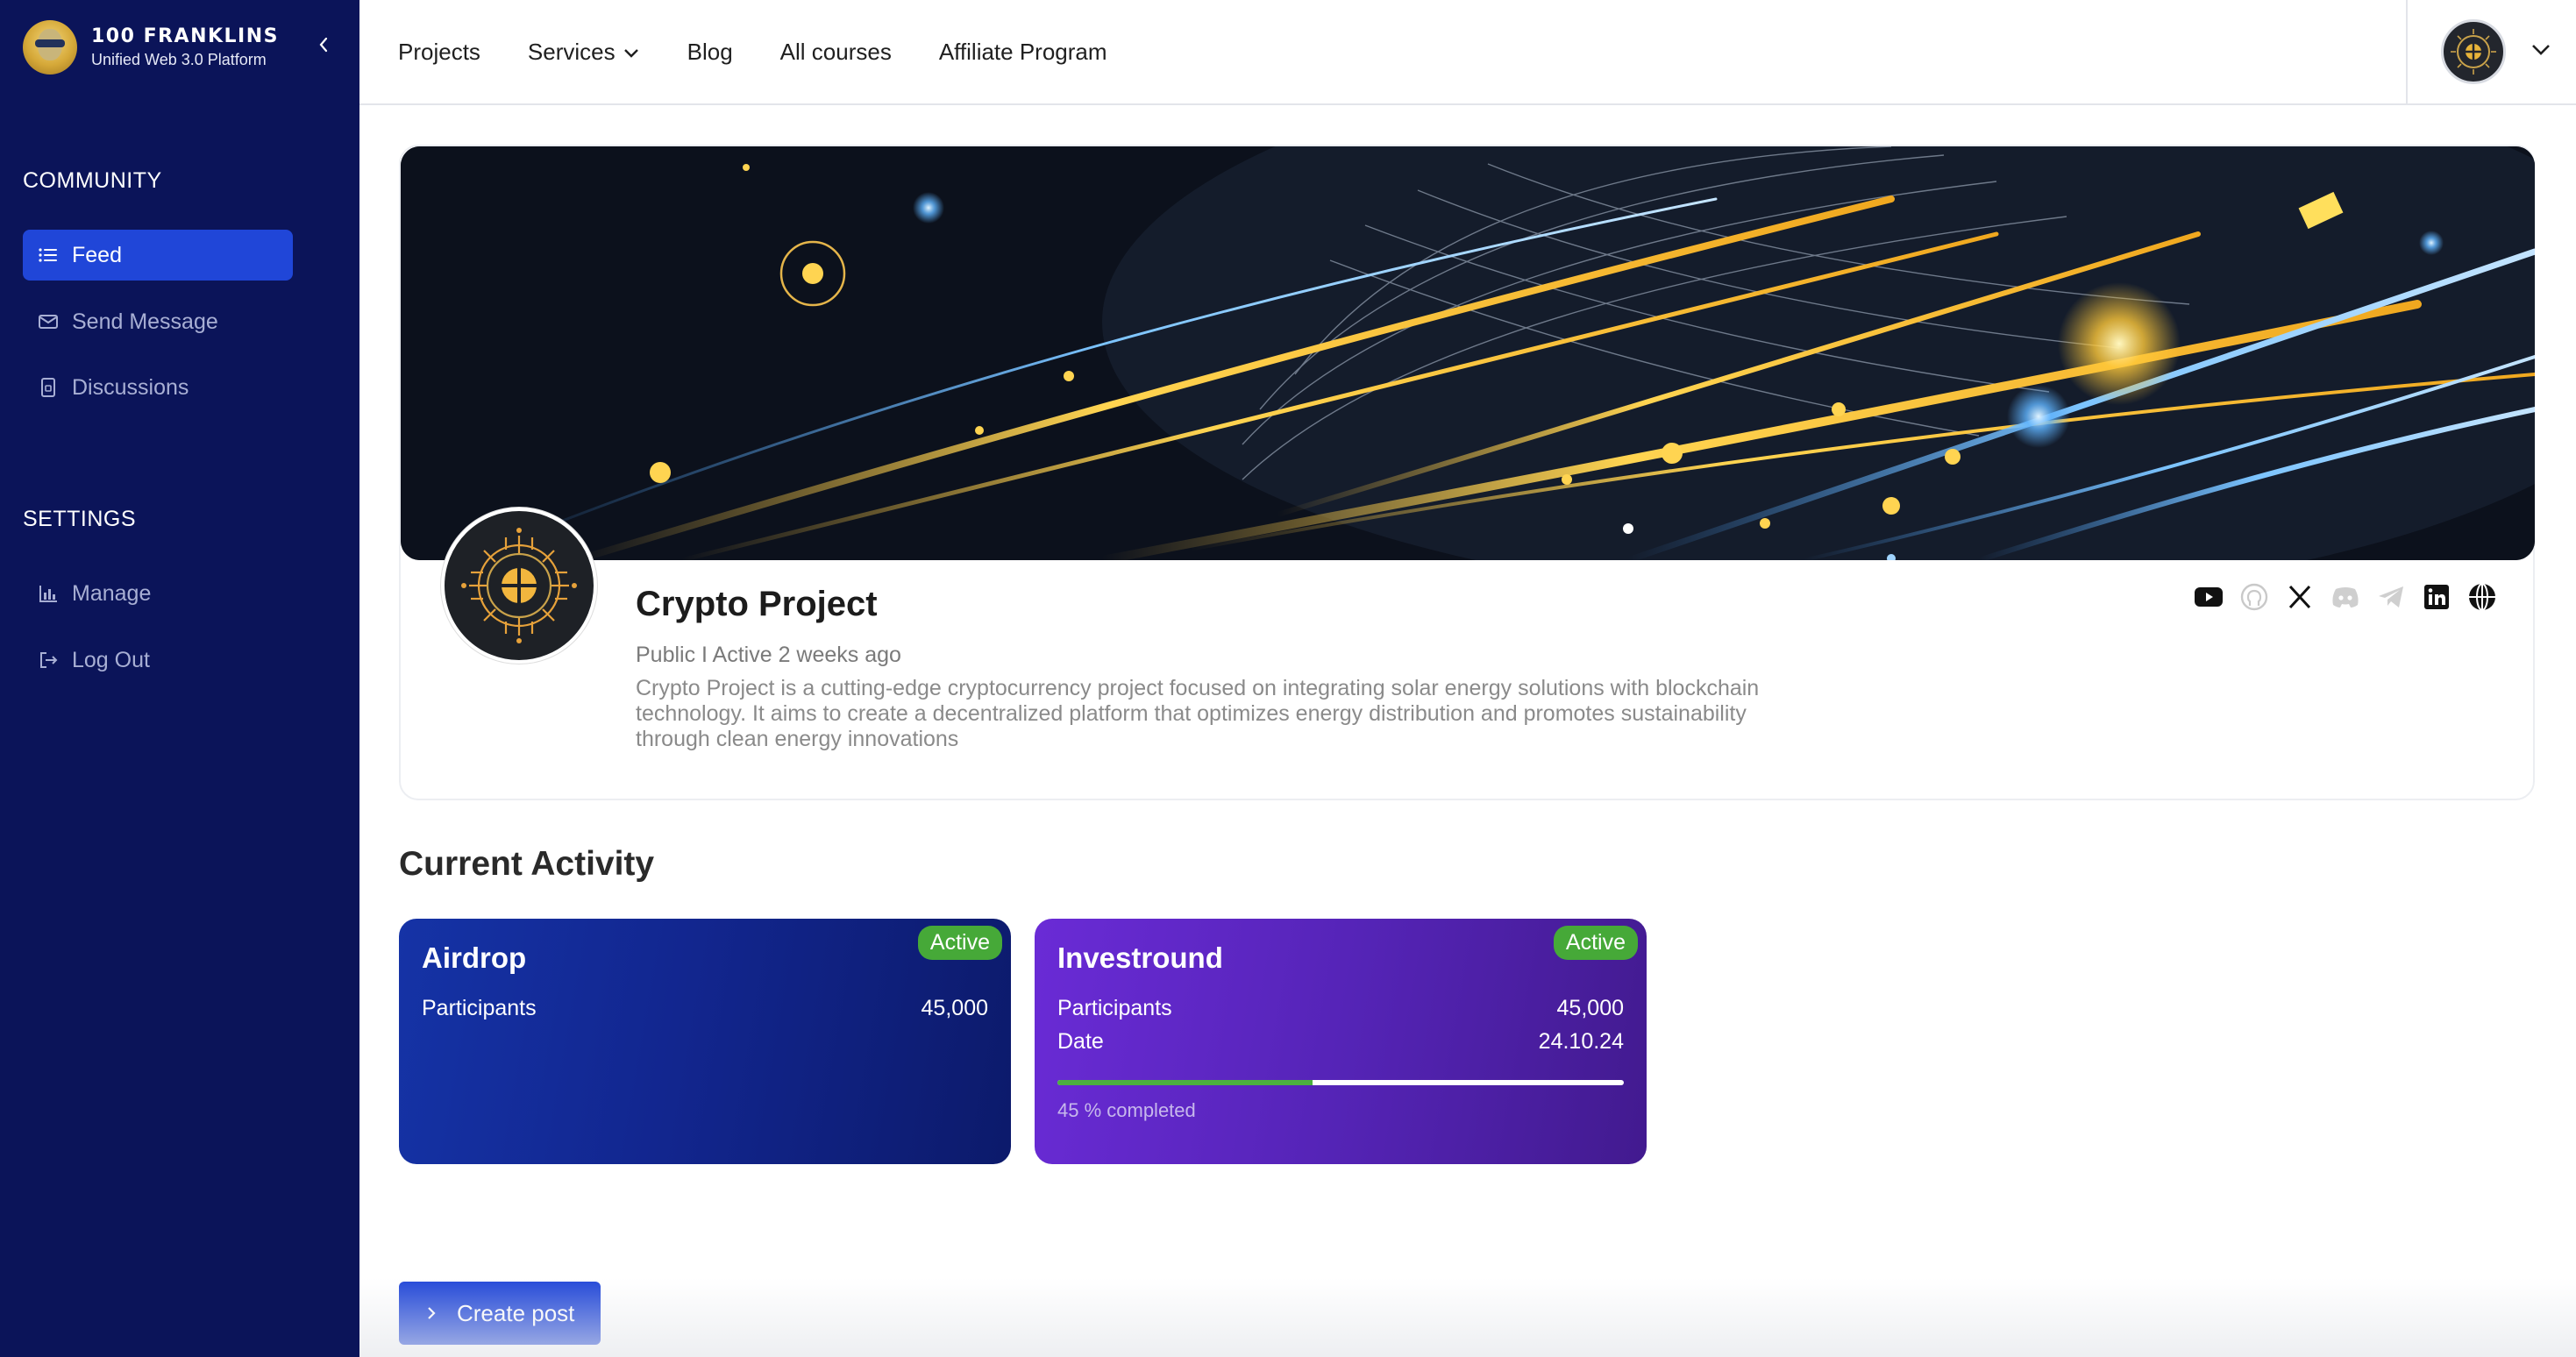  Describe the element at coordinates (48, 387) in the screenshot. I see `document-icon` at that location.